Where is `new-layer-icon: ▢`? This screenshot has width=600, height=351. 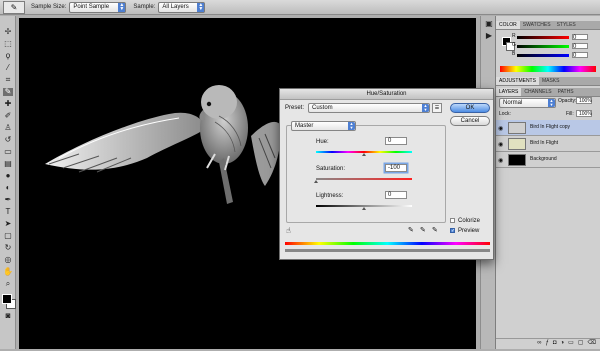
new-layer-icon: ▢ is located at coordinates (583, 343).